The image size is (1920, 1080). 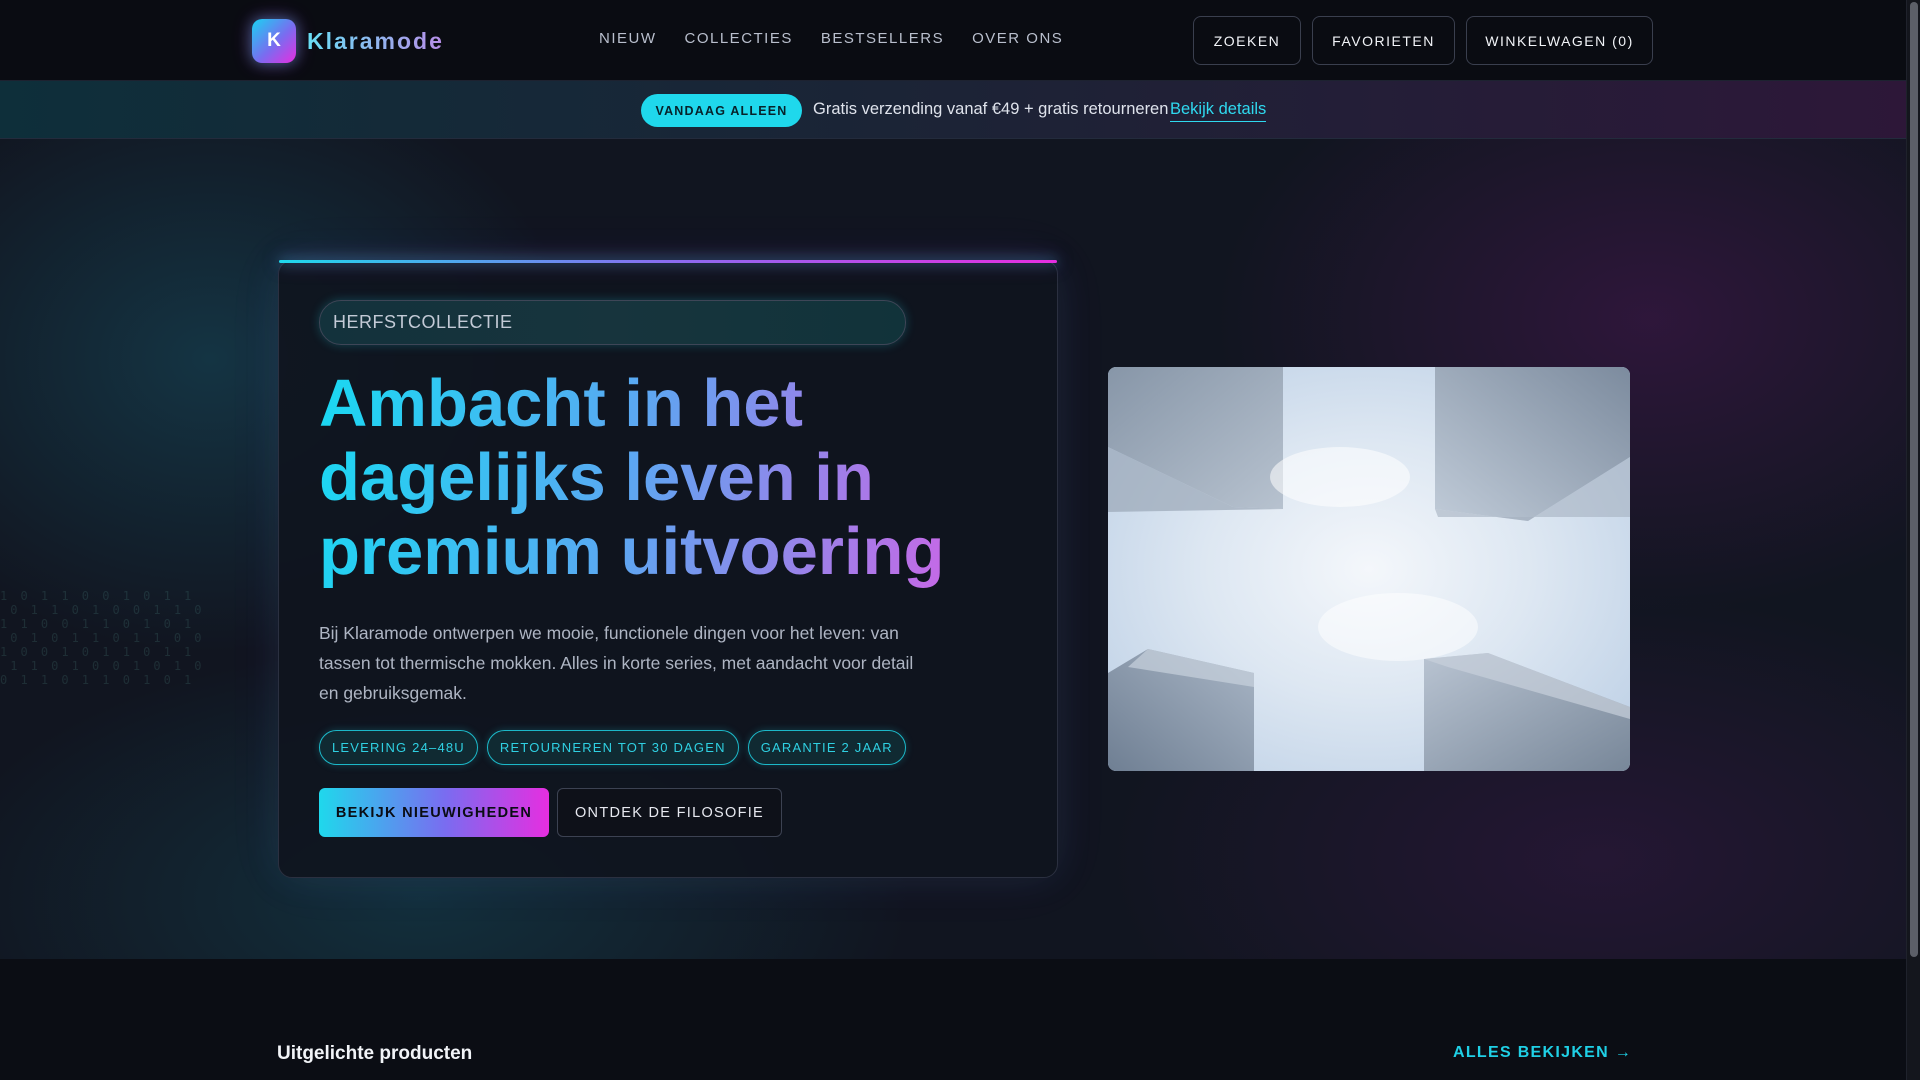 What do you see at coordinates (1017, 38) in the screenshot?
I see `nav-item-over-ons: OVER ONS` at bounding box center [1017, 38].